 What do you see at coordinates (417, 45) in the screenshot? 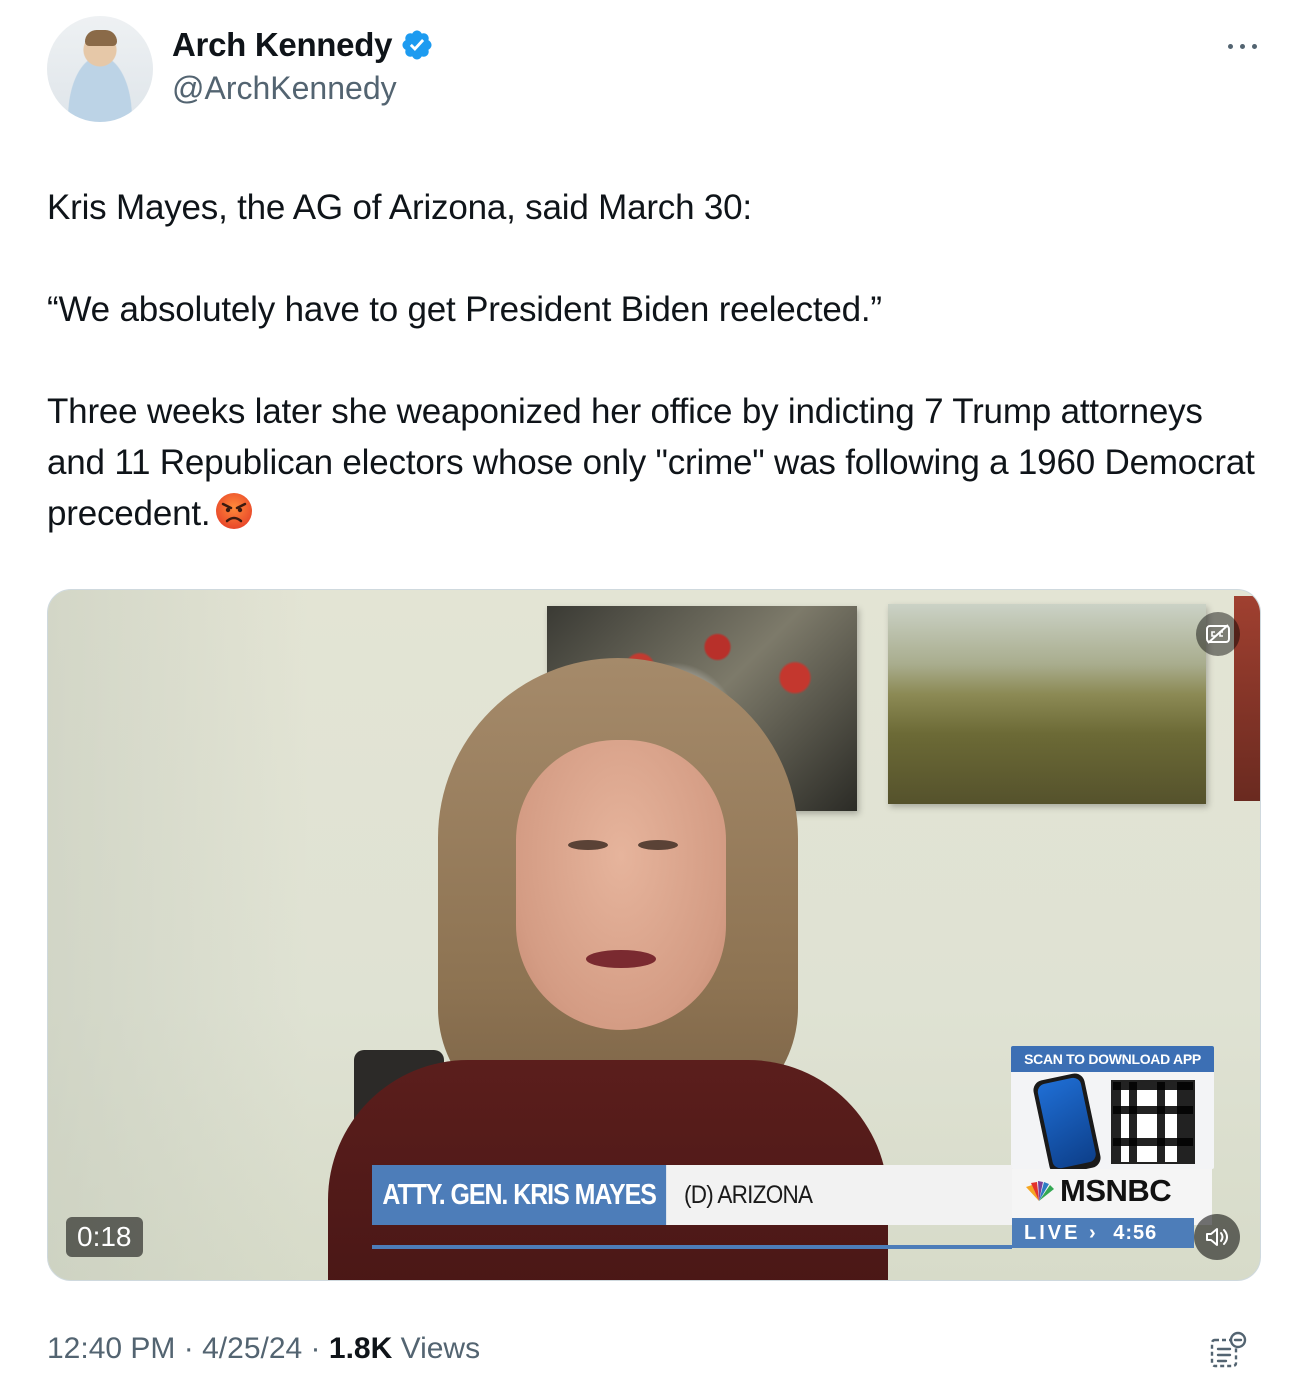
I see `verified-badge-icon` at bounding box center [417, 45].